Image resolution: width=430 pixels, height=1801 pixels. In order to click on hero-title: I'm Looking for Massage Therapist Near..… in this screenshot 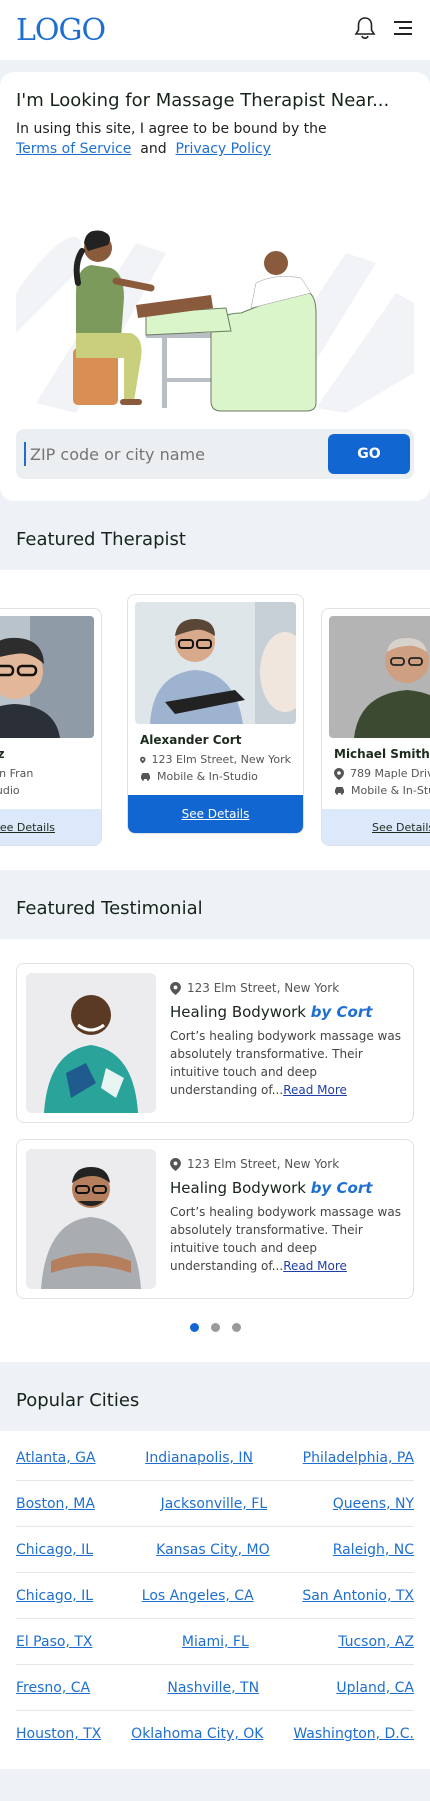, I will do `click(203, 100)`.